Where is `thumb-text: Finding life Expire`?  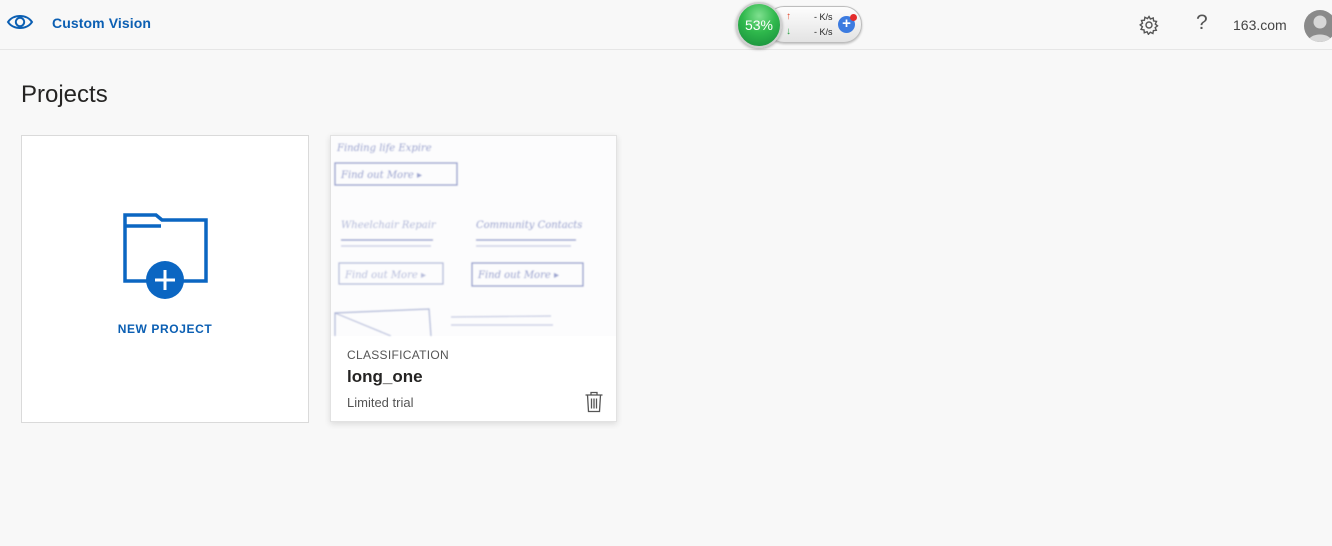
thumb-text: Finding life Expire is located at coordinates (384, 148).